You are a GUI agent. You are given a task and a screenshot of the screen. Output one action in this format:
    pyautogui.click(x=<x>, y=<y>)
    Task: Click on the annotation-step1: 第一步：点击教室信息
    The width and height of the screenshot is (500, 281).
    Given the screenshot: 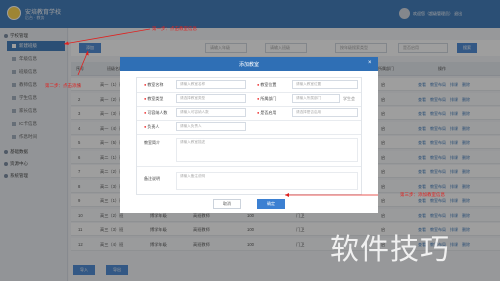 What is the action you would take?
    pyautogui.click(x=174, y=28)
    